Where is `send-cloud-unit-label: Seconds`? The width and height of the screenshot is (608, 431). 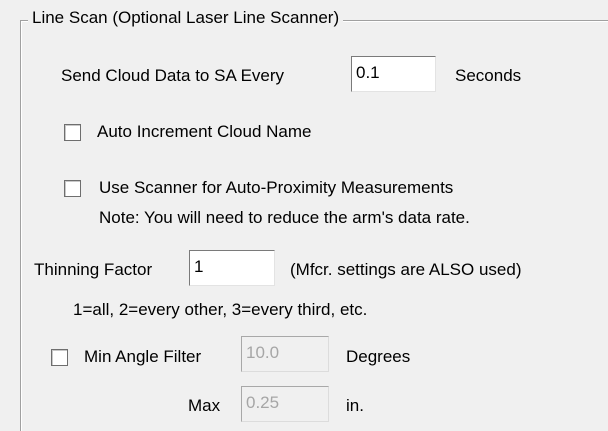 send-cloud-unit-label: Seconds is located at coordinates (488, 75).